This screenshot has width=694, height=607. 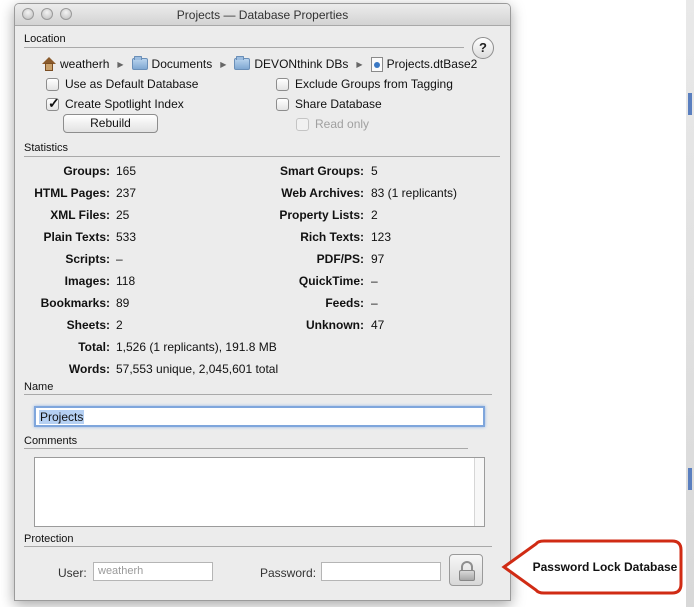 What do you see at coordinates (378, 259) in the screenshot?
I see `stat-value-pdf-ps: 97` at bounding box center [378, 259].